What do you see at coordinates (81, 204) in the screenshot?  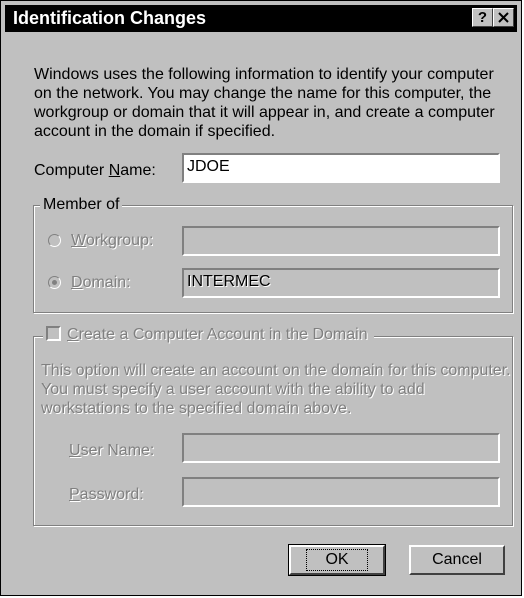 I see `member-of-label: Member of` at bounding box center [81, 204].